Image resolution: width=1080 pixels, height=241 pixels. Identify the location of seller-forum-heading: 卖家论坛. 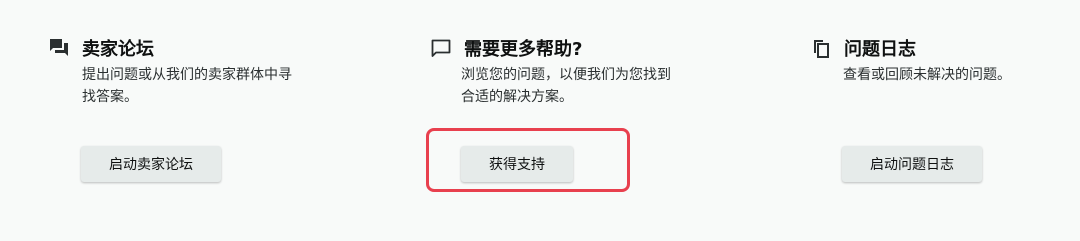
(101, 48).